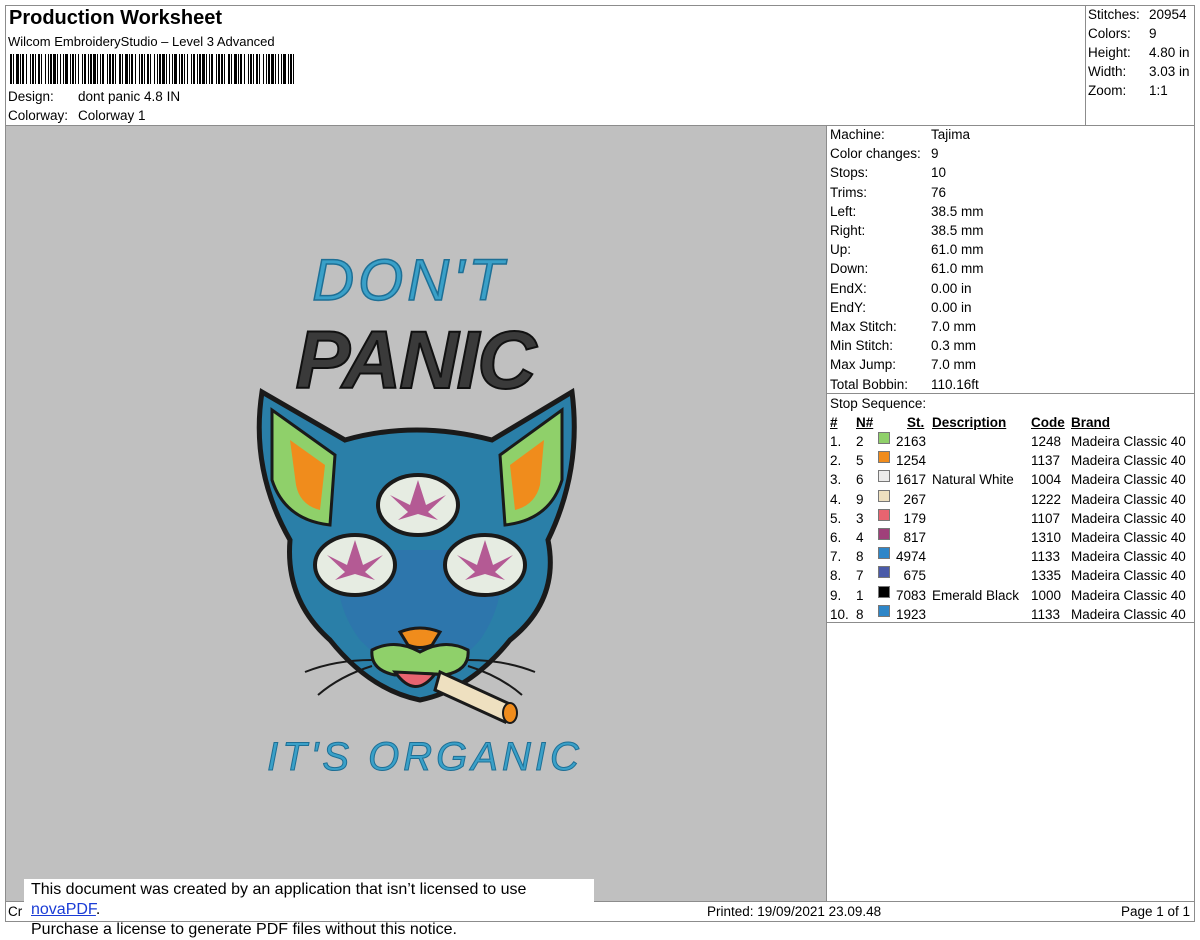  I want to click on machine-info-label: Min Stitch:, so click(862, 346).